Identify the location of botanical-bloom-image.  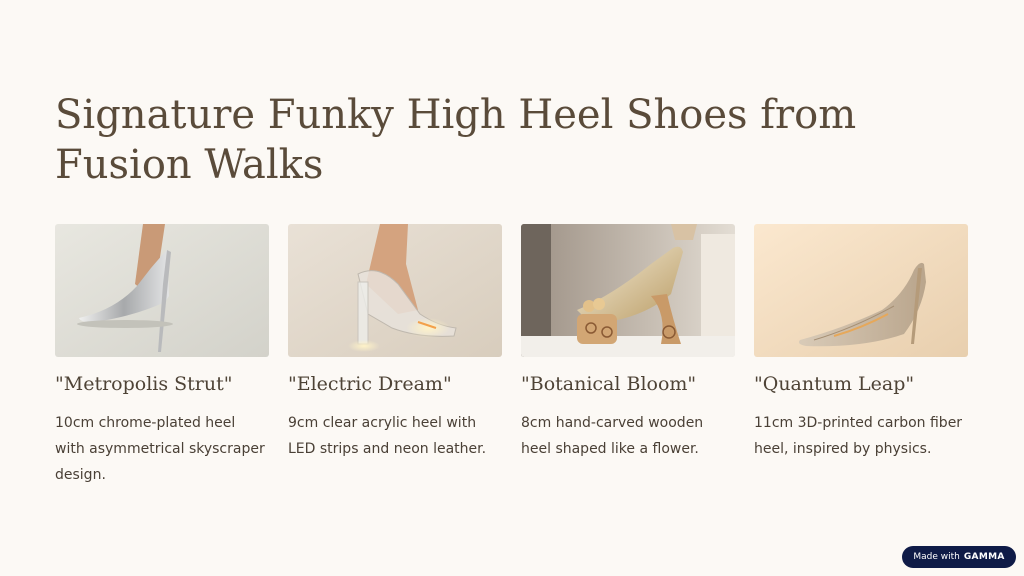
(628, 290).